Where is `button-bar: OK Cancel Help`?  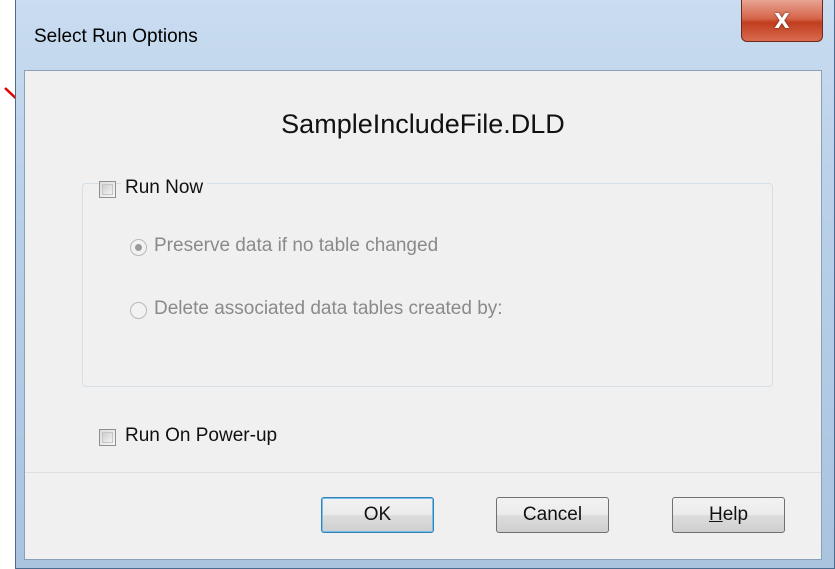 button-bar: OK Cancel Help is located at coordinates (423, 515).